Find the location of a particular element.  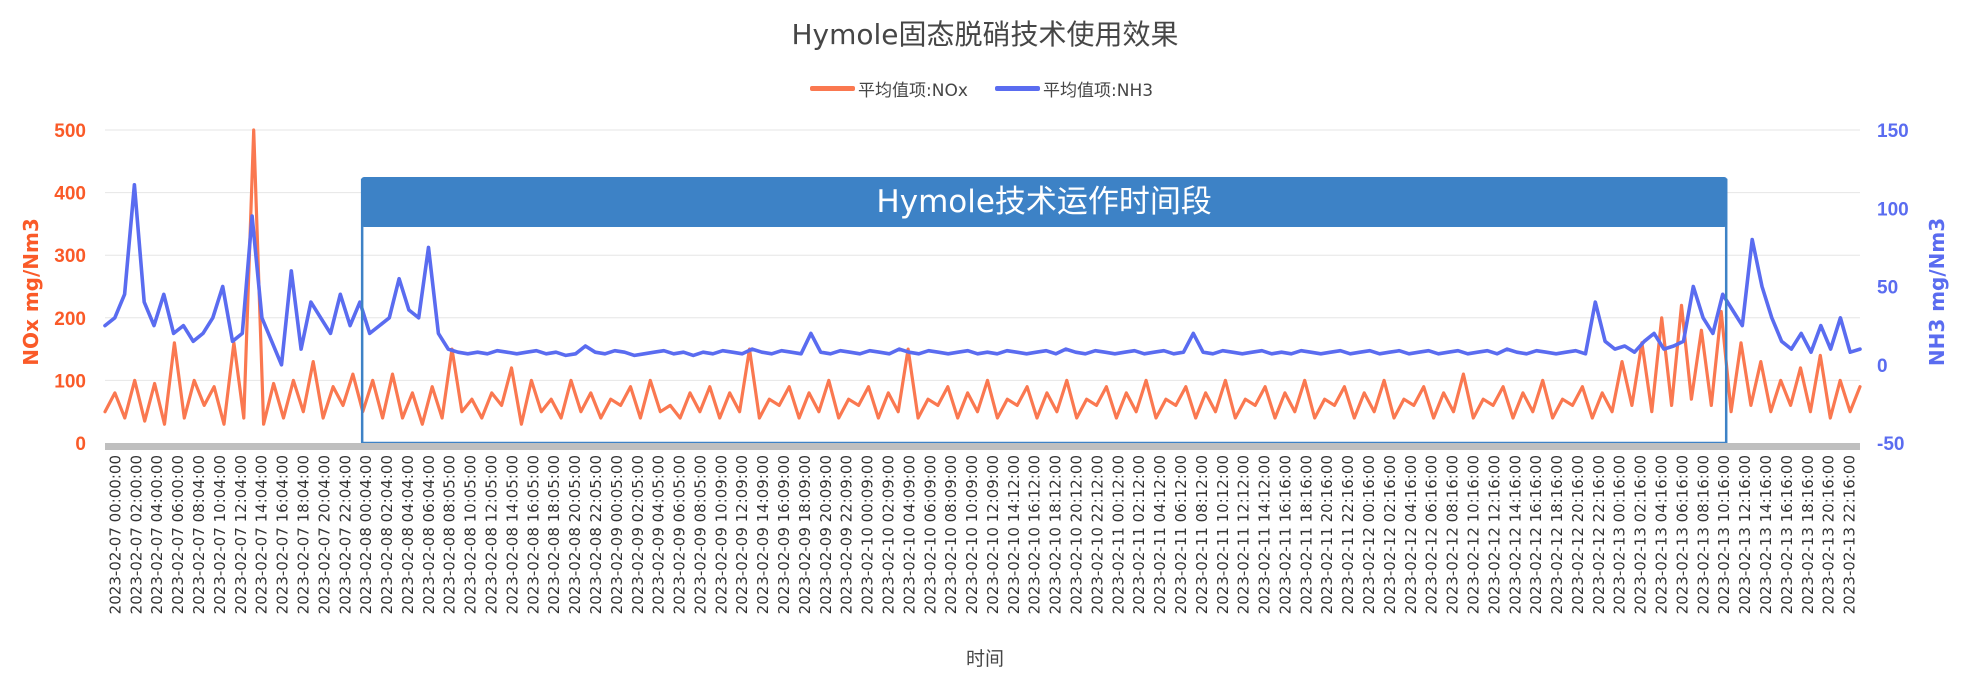

x-tick-label: 2023-02-10 06:09:00 is located at coordinates (930, 534).